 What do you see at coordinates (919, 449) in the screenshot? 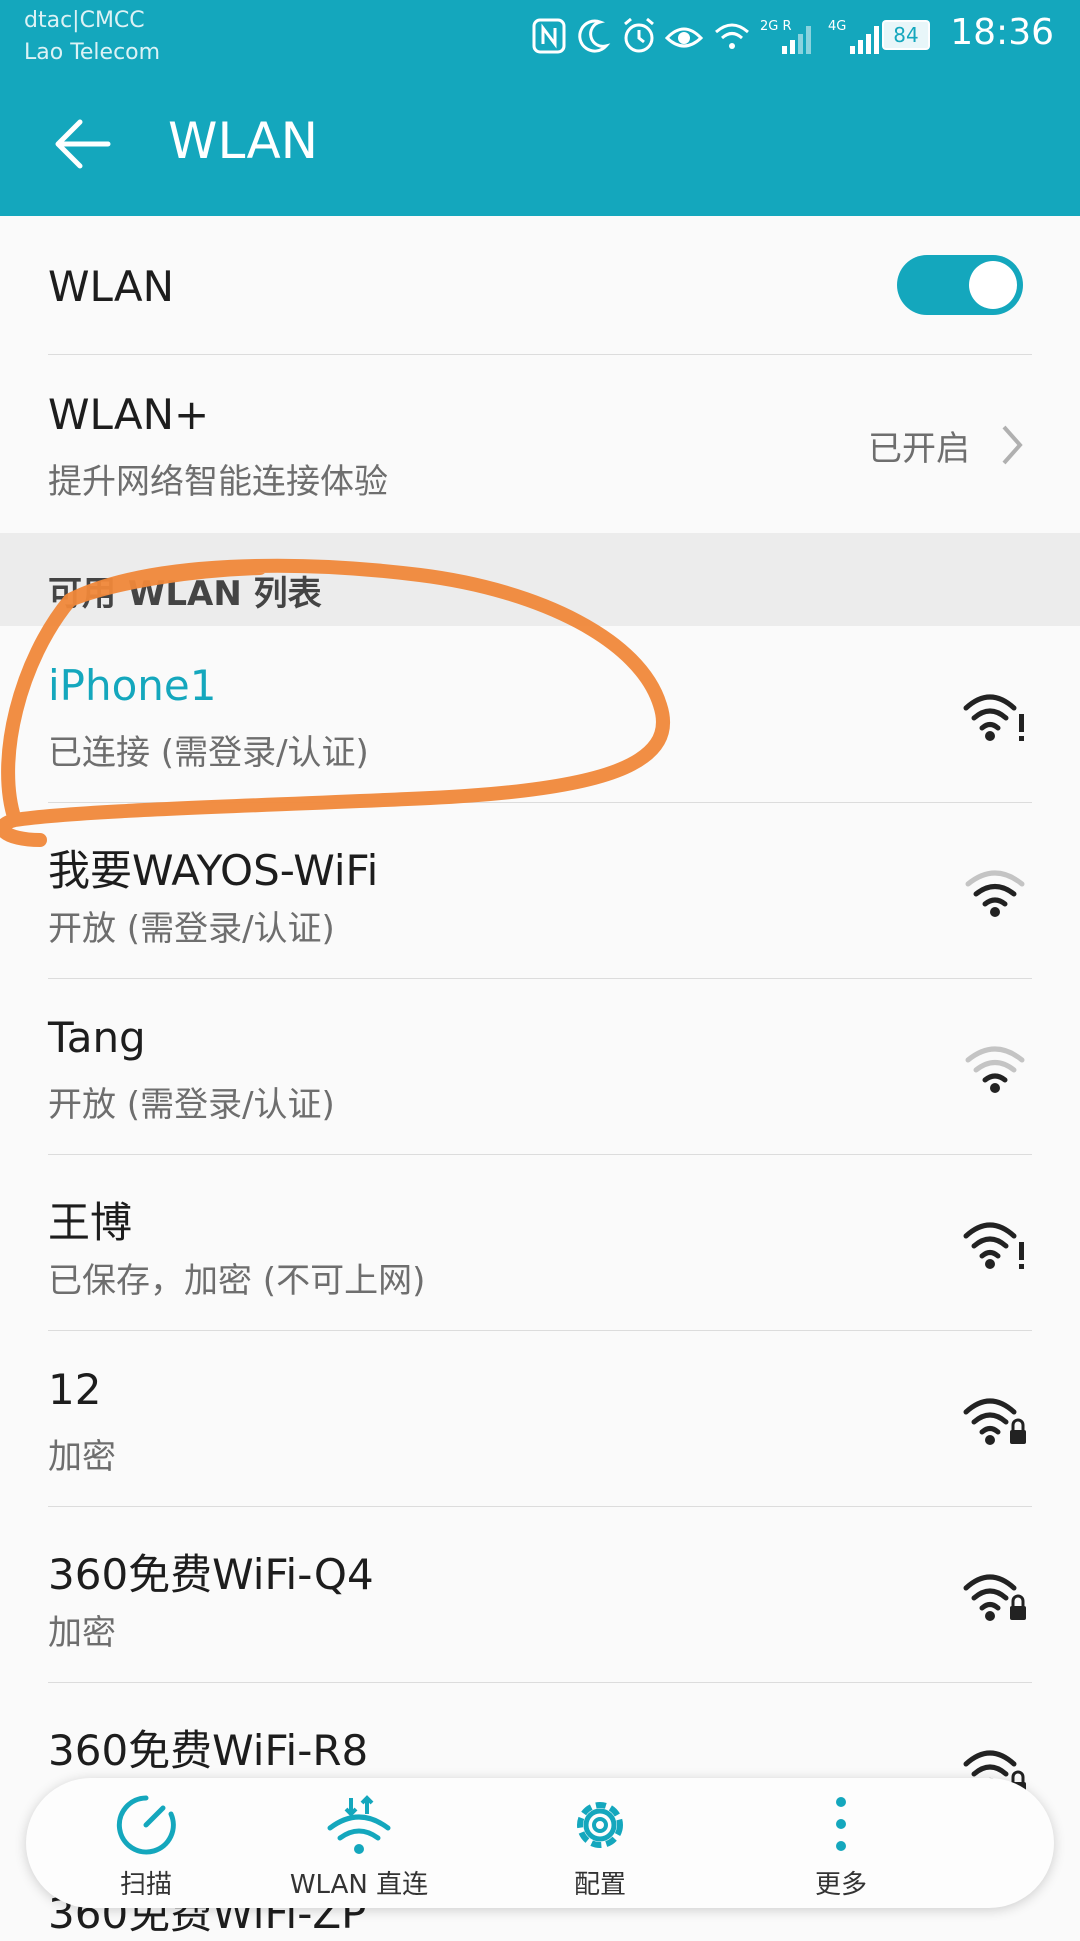
I see `wlan-plus-status: 已开启` at bounding box center [919, 449].